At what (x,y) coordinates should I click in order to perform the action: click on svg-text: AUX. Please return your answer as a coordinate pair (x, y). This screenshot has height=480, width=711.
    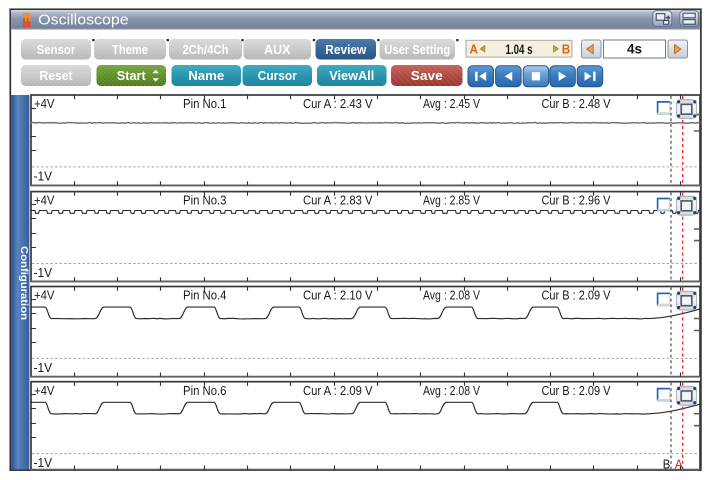
    Looking at the image, I should click on (277, 49).